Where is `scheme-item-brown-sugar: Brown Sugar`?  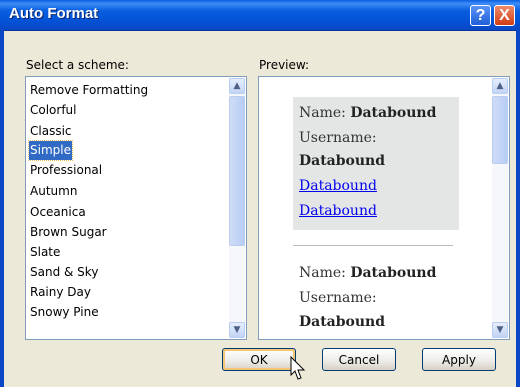 scheme-item-brown-sugar: Brown Sugar is located at coordinates (68, 232).